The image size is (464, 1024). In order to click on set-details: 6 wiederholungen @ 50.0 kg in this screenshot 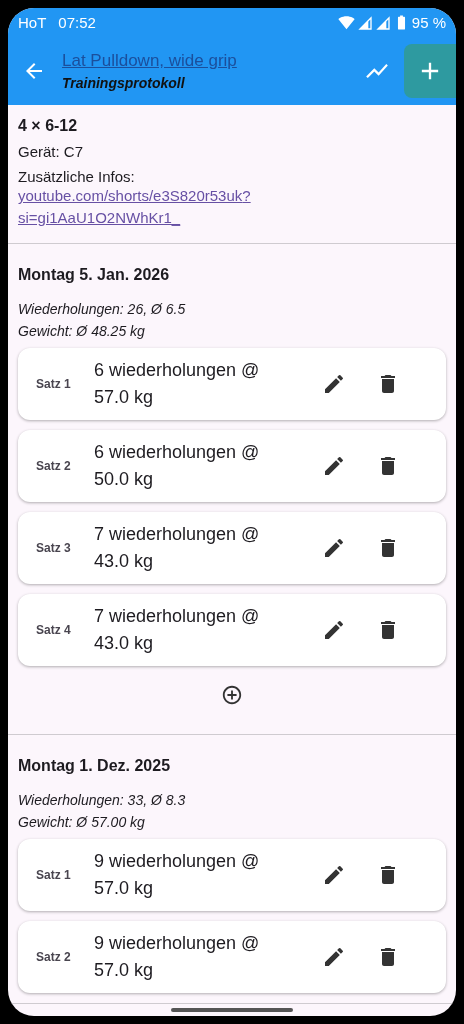, I will do `click(177, 466)`.